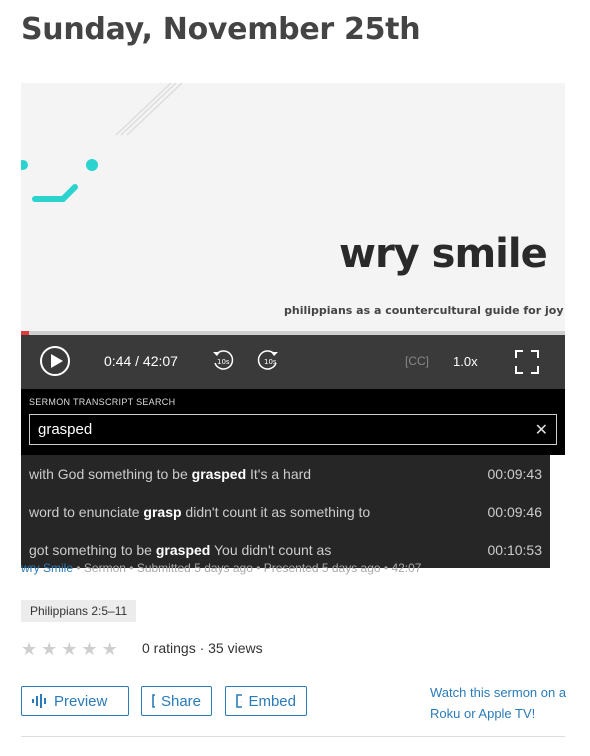  Describe the element at coordinates (160, 361) in the screenshot. I see `duration: 42:07` at that location.